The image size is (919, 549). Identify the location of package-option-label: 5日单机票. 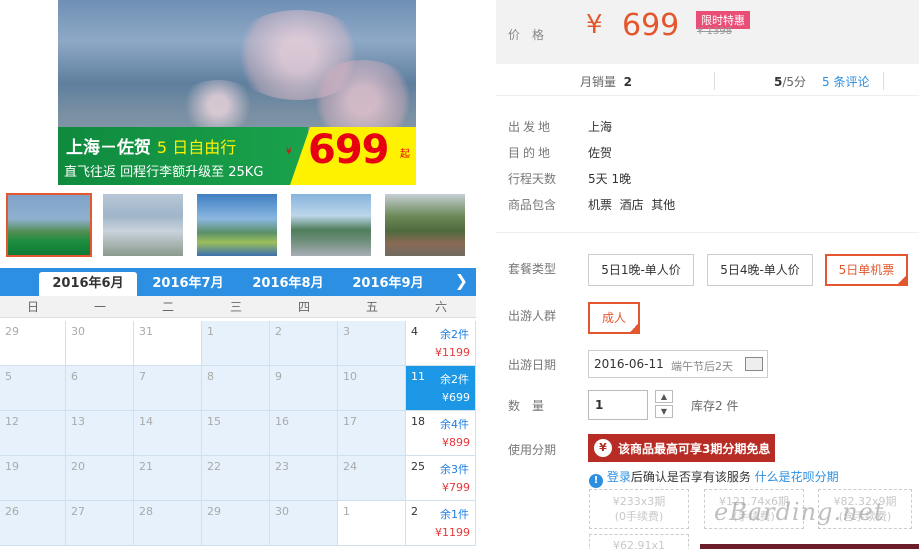
(866, 270).